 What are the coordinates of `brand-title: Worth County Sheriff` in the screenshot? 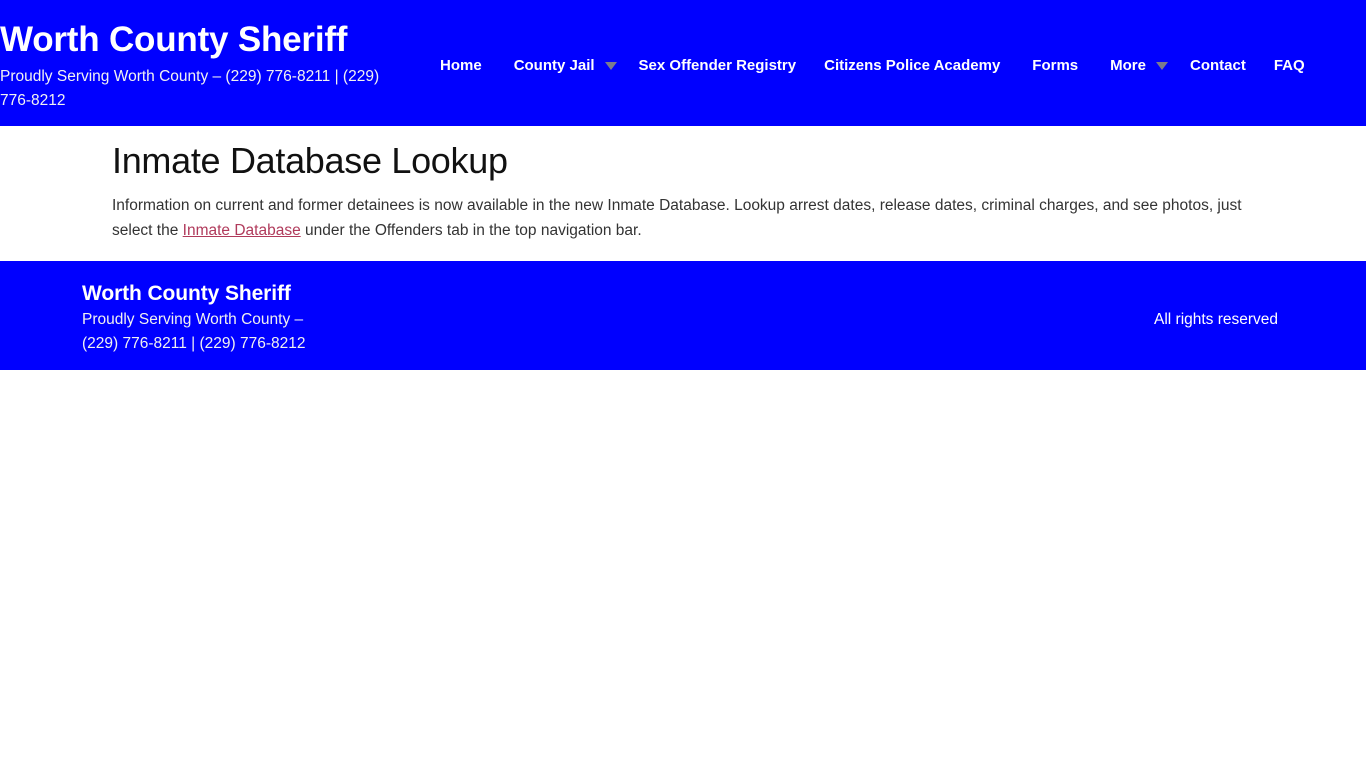 It's located at (174, 39).